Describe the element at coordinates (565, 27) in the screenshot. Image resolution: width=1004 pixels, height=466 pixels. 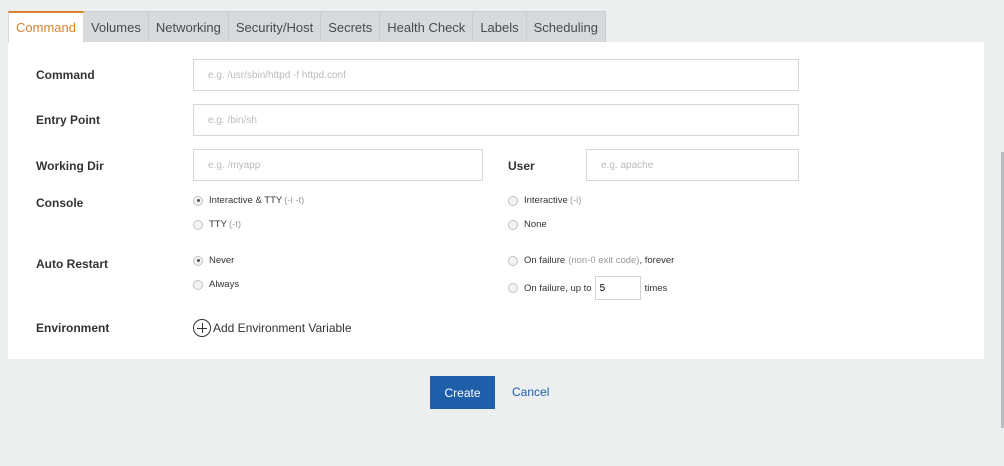
I see `tab-scheduling: Scheduling` at that location.